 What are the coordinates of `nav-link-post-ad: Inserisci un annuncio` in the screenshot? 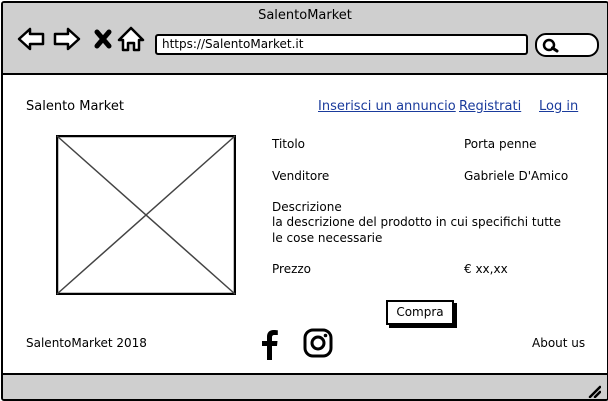 It's located at (387, 106).